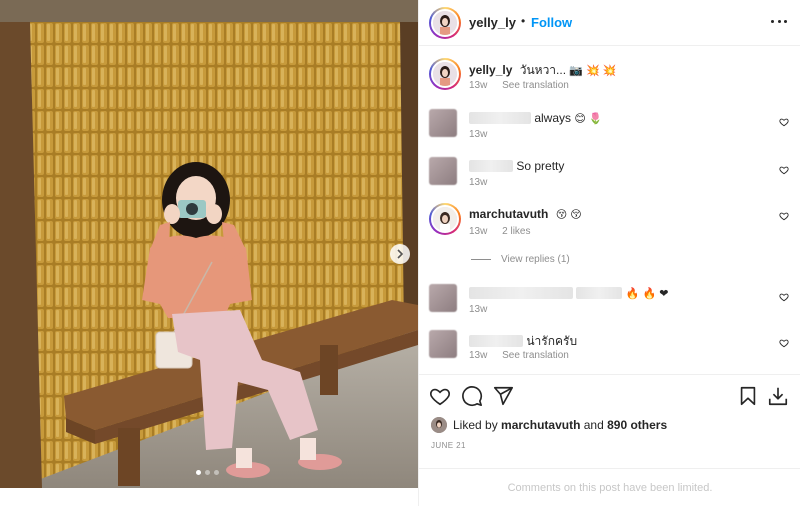  Describe the element at coordinates (609, 23) in the screenshot. I see `post-header: yelly_ly • Follow` at that location.